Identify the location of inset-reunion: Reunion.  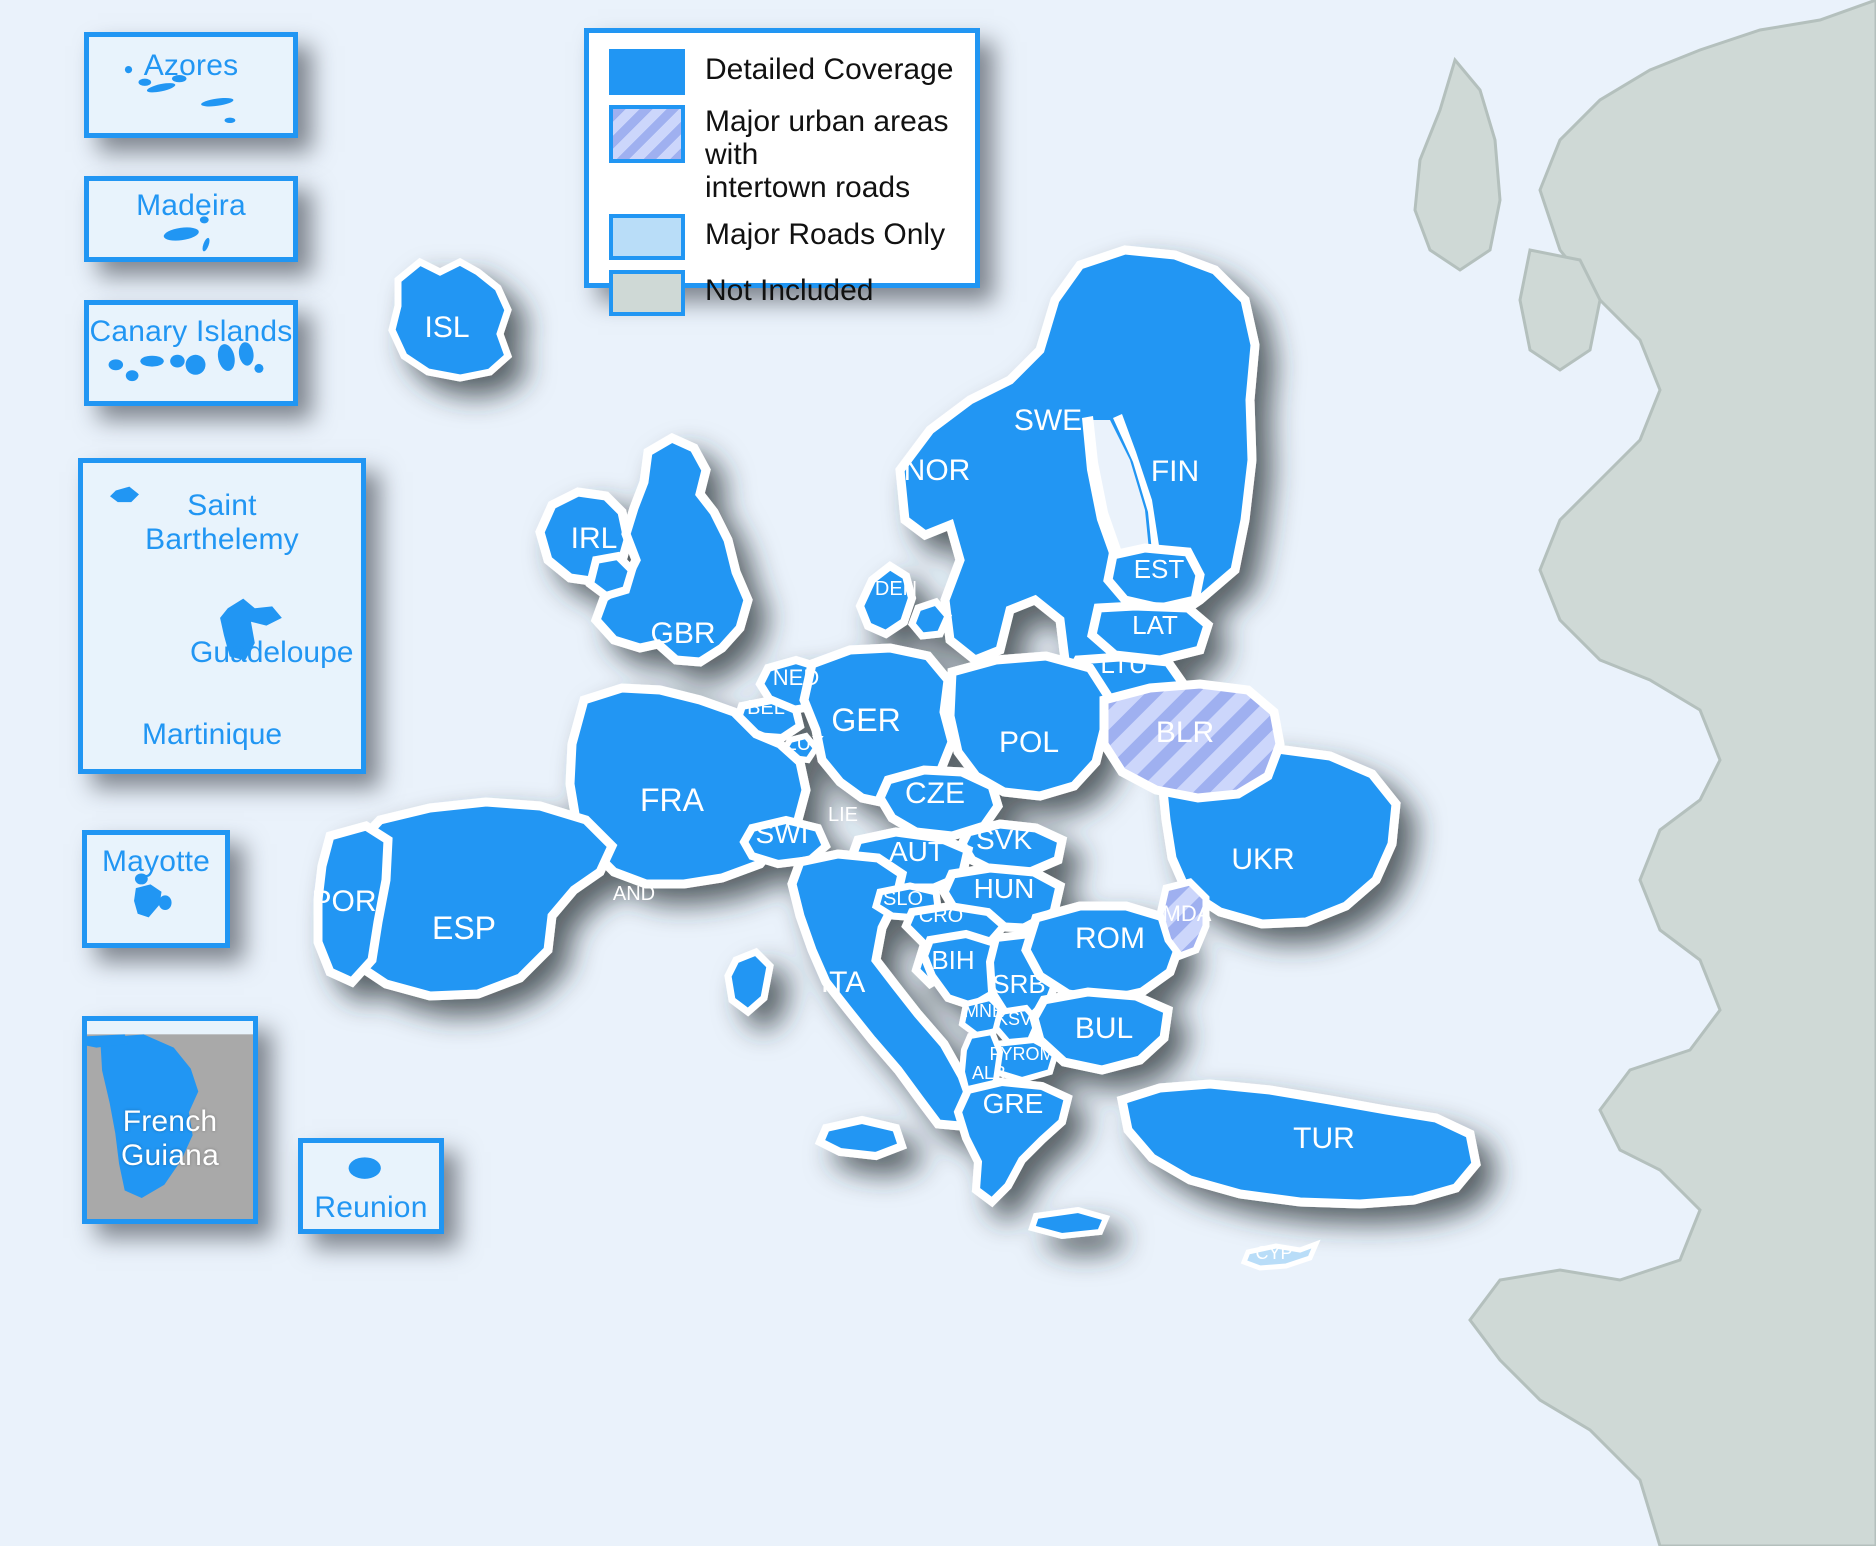
(371, 1186).